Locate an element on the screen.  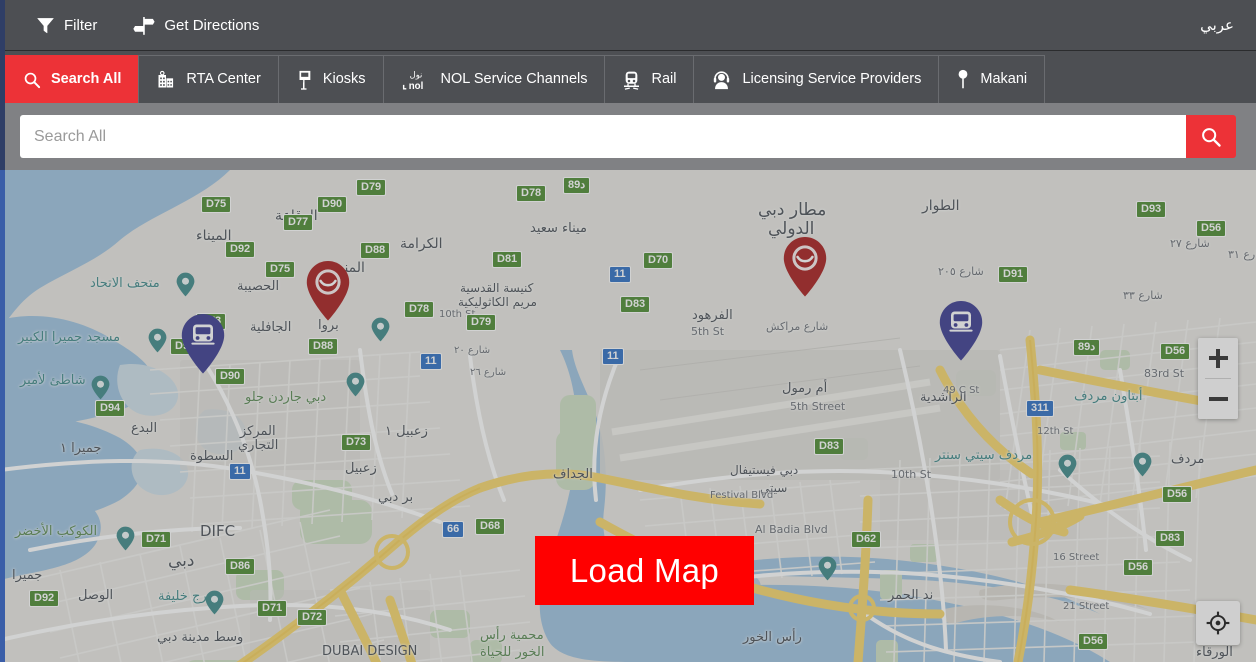
my-location-button is located at coordinates (1218, 623).